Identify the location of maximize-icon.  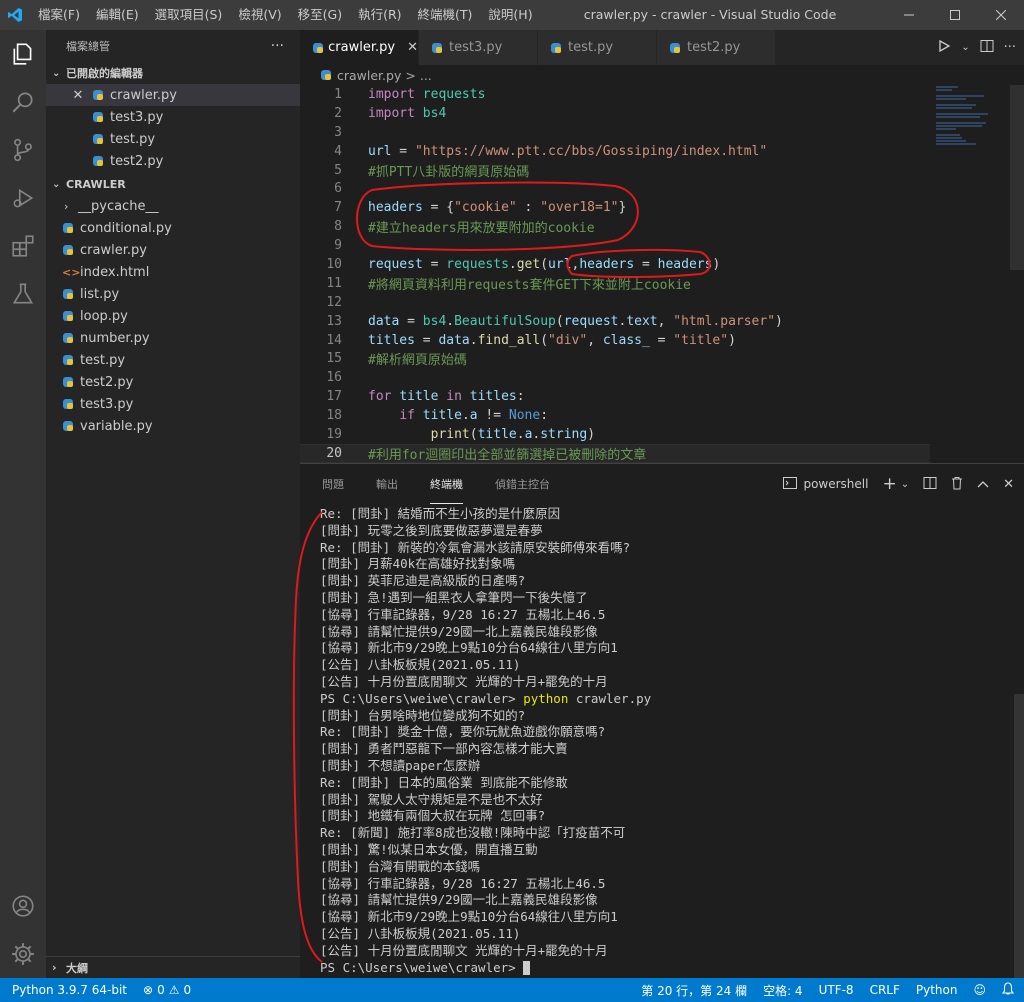
(955, 15).